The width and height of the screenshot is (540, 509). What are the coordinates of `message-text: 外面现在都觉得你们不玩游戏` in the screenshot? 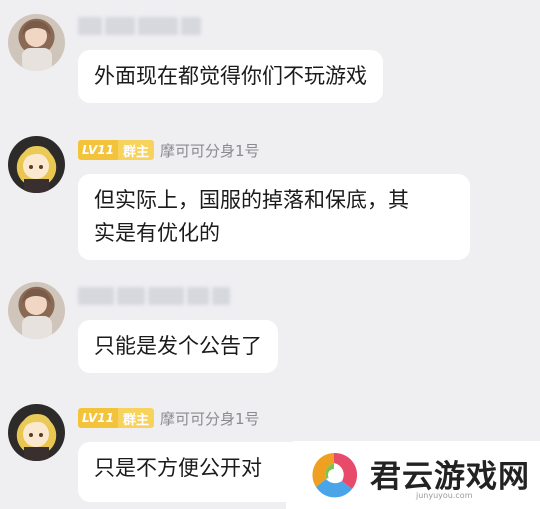 It's located at (230, 76).